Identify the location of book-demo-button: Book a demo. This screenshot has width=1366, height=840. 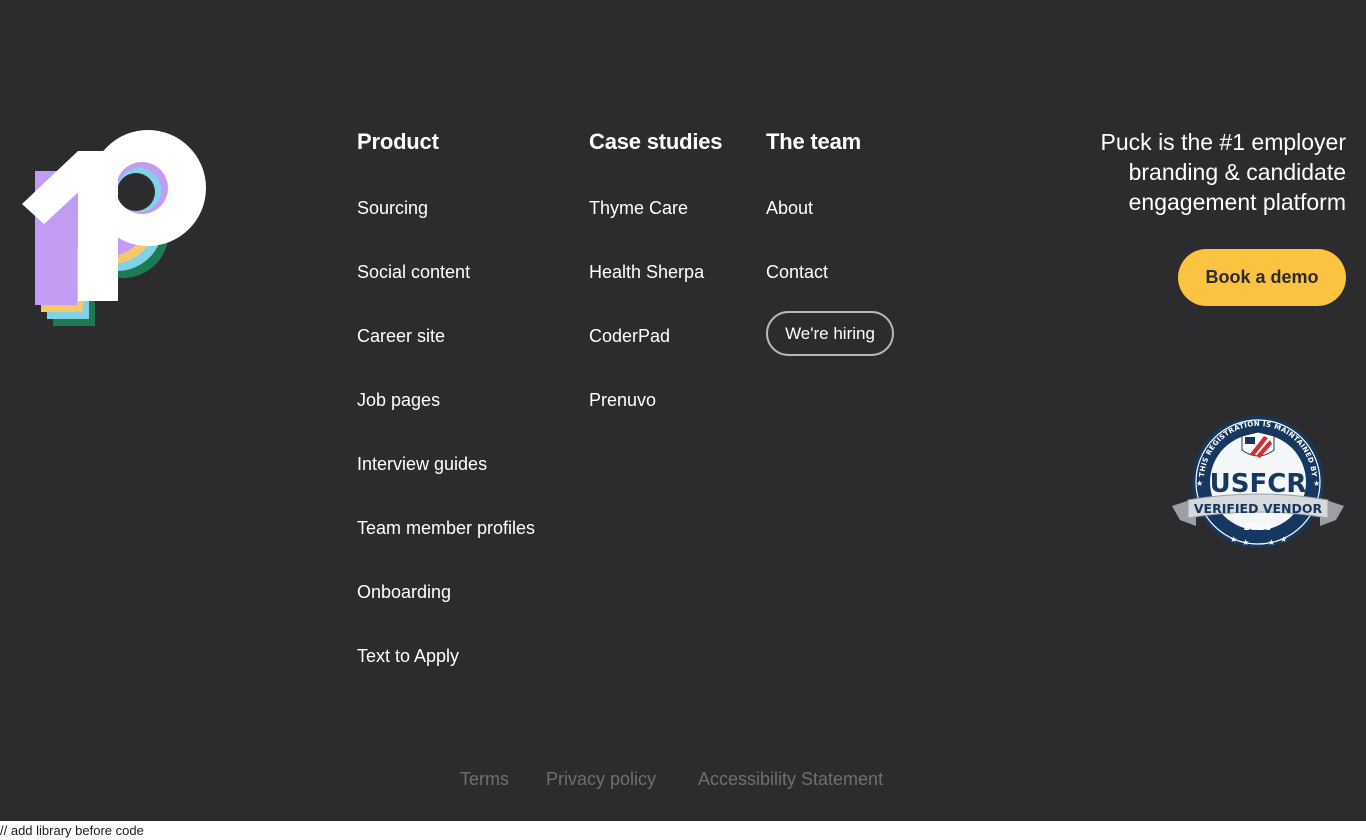
(1262, 277).